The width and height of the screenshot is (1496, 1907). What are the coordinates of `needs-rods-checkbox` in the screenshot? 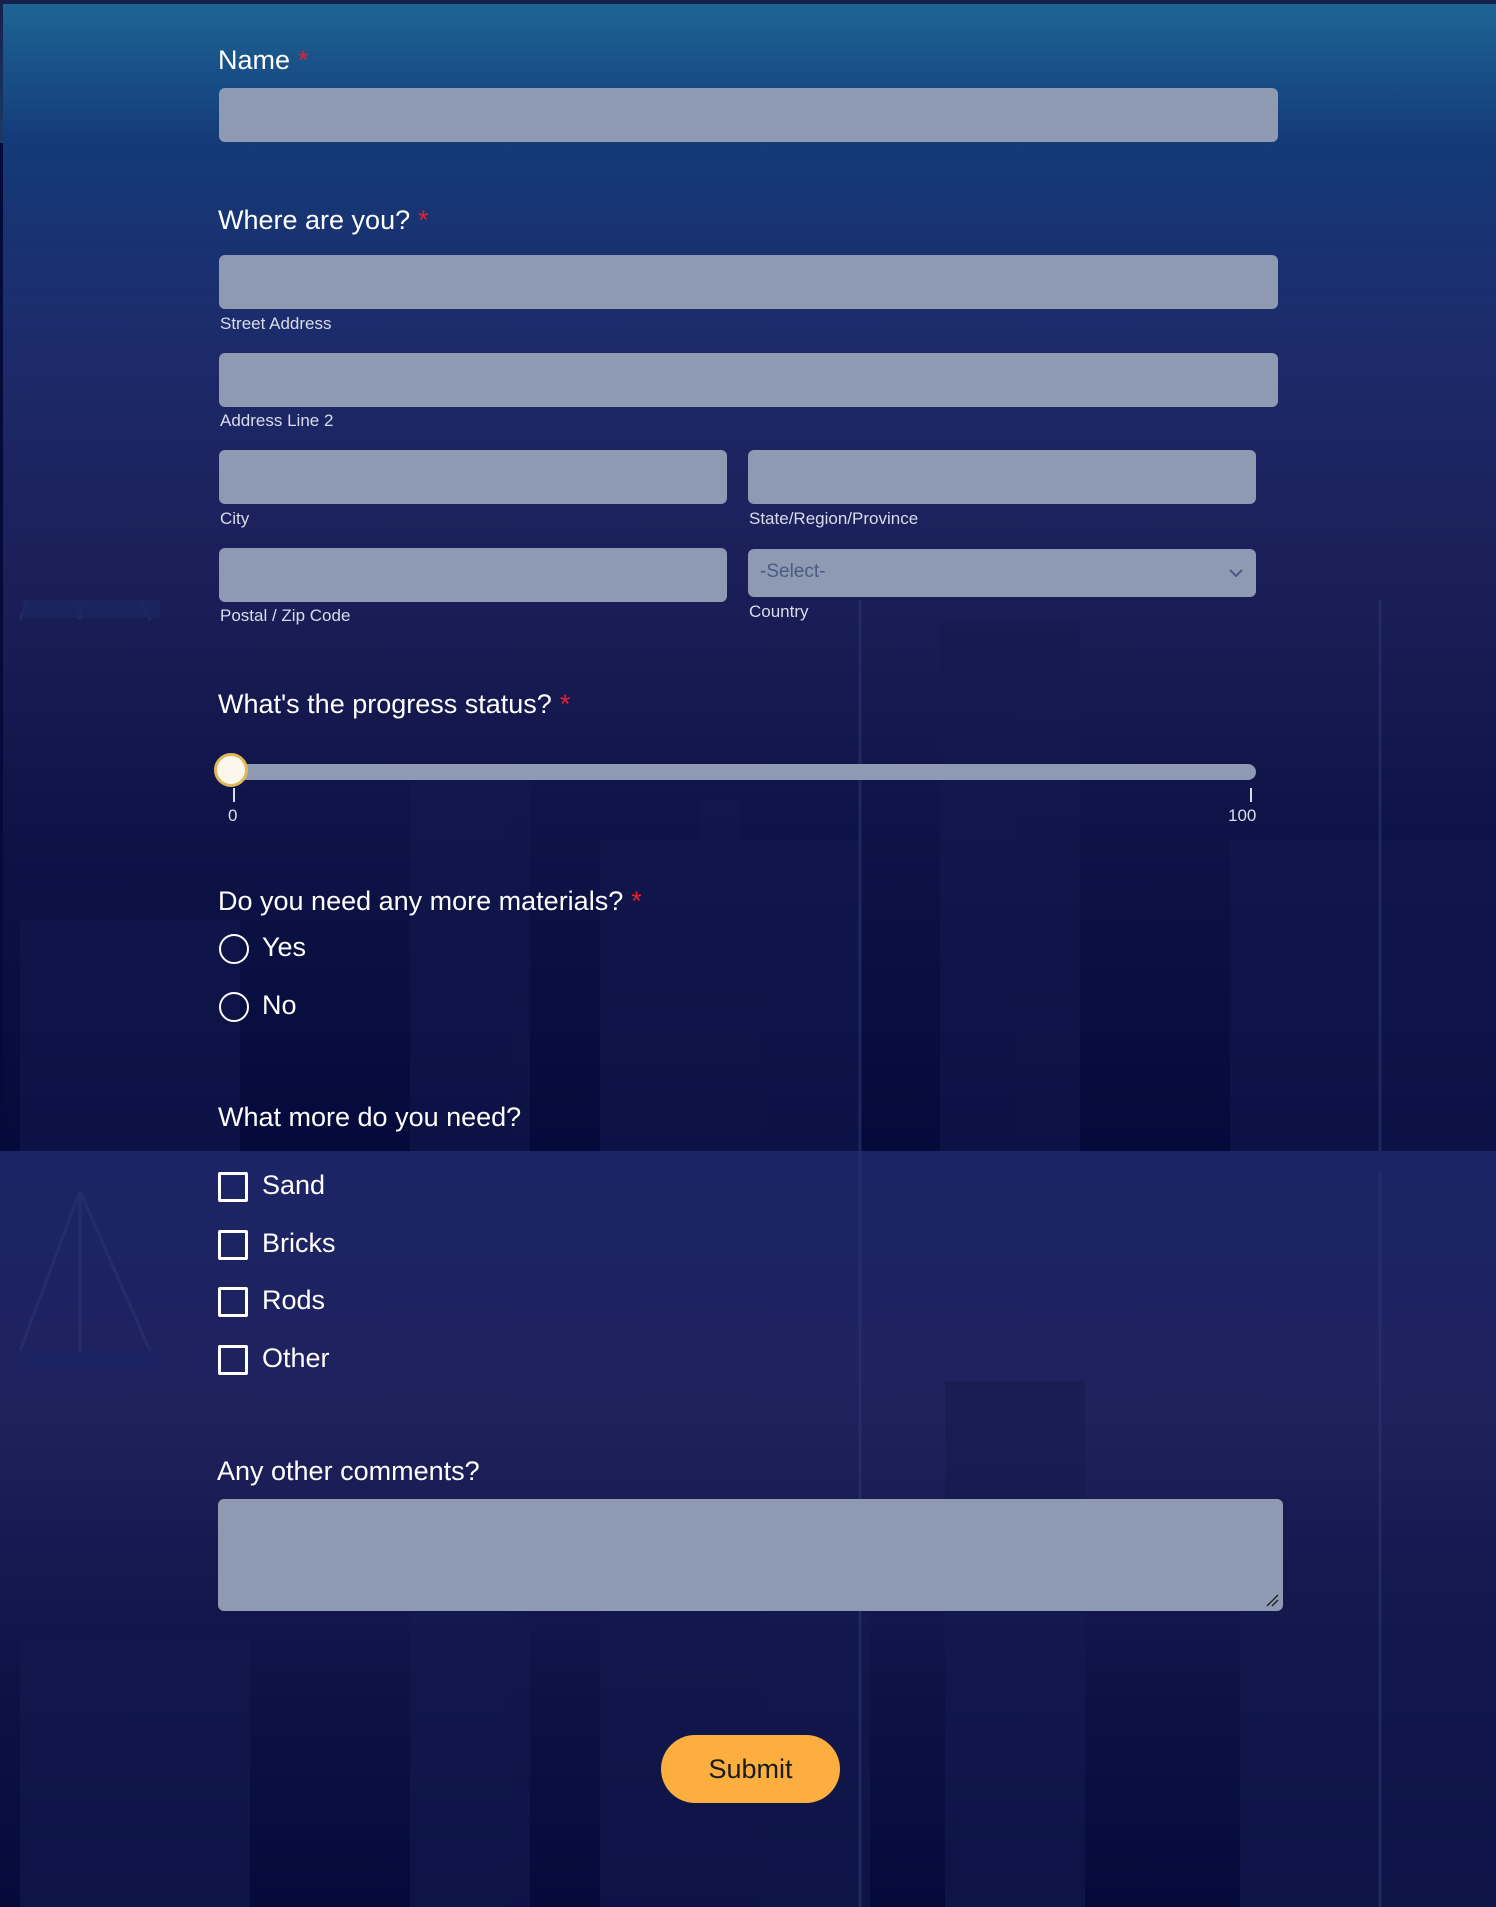 It's located at (233, 1302).